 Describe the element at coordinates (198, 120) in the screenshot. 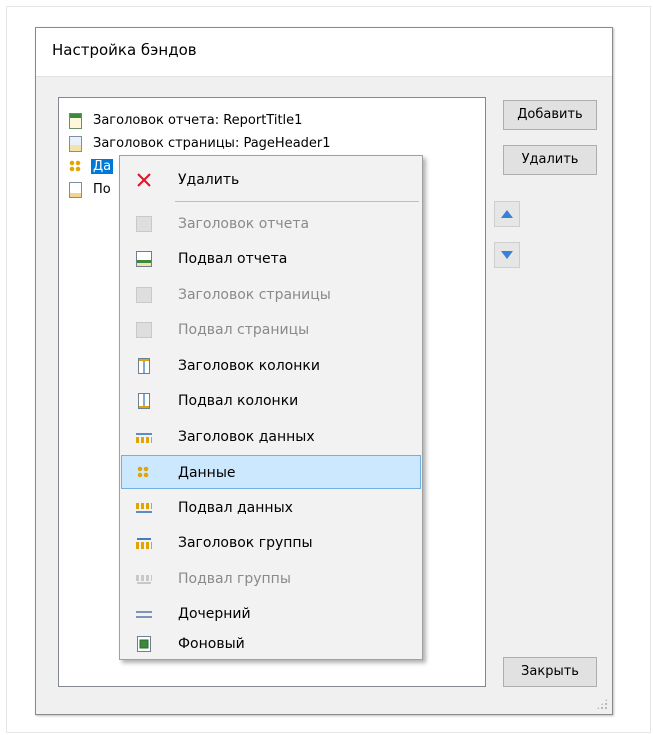

I see `tree-item-label: Заголовок отчета: ReportTitle1` at that location.